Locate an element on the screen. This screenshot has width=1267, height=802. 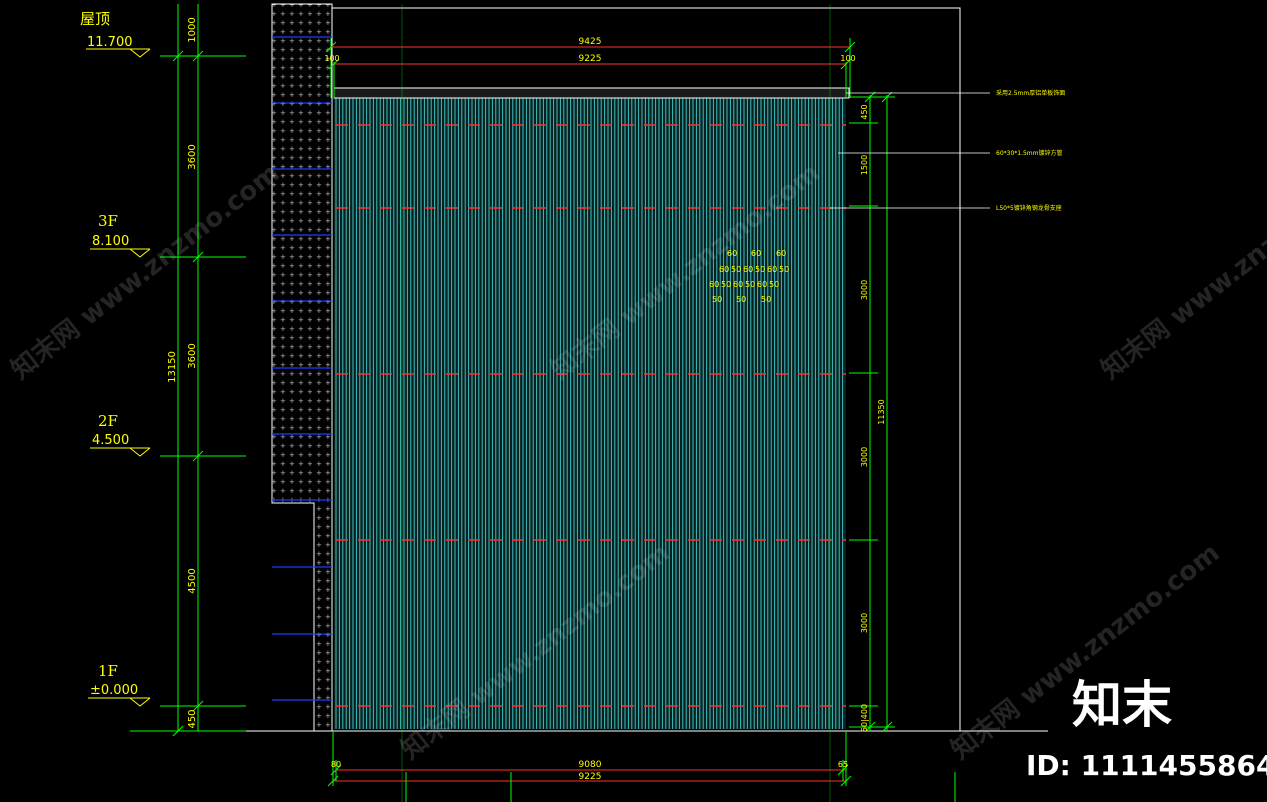
annotation-angle-steel: L50*5镀锌角钢龙骨支座 is located at coordinates (1029, 208).